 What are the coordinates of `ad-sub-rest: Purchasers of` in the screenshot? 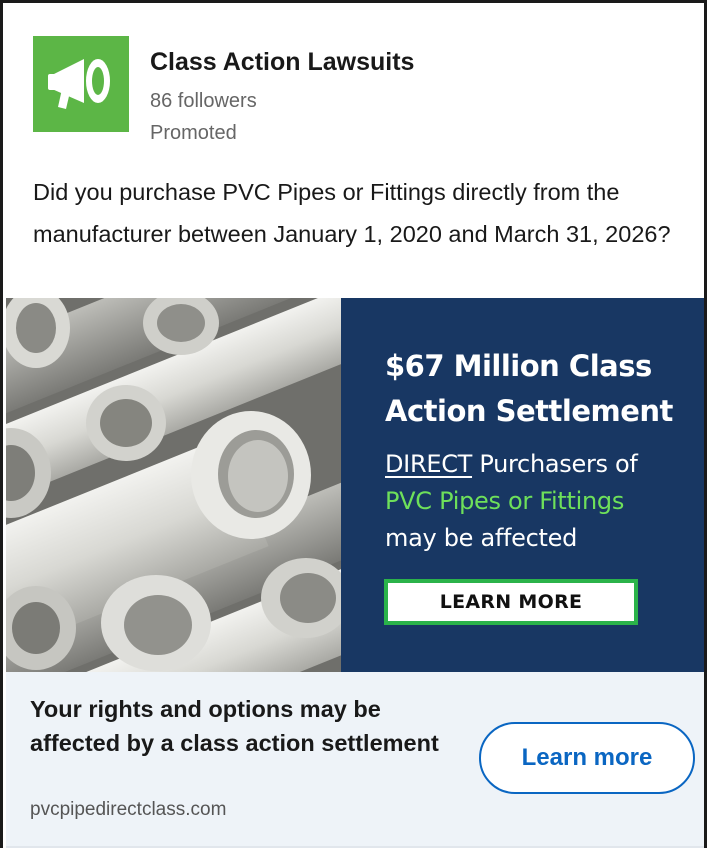 It's located at (555, 464).